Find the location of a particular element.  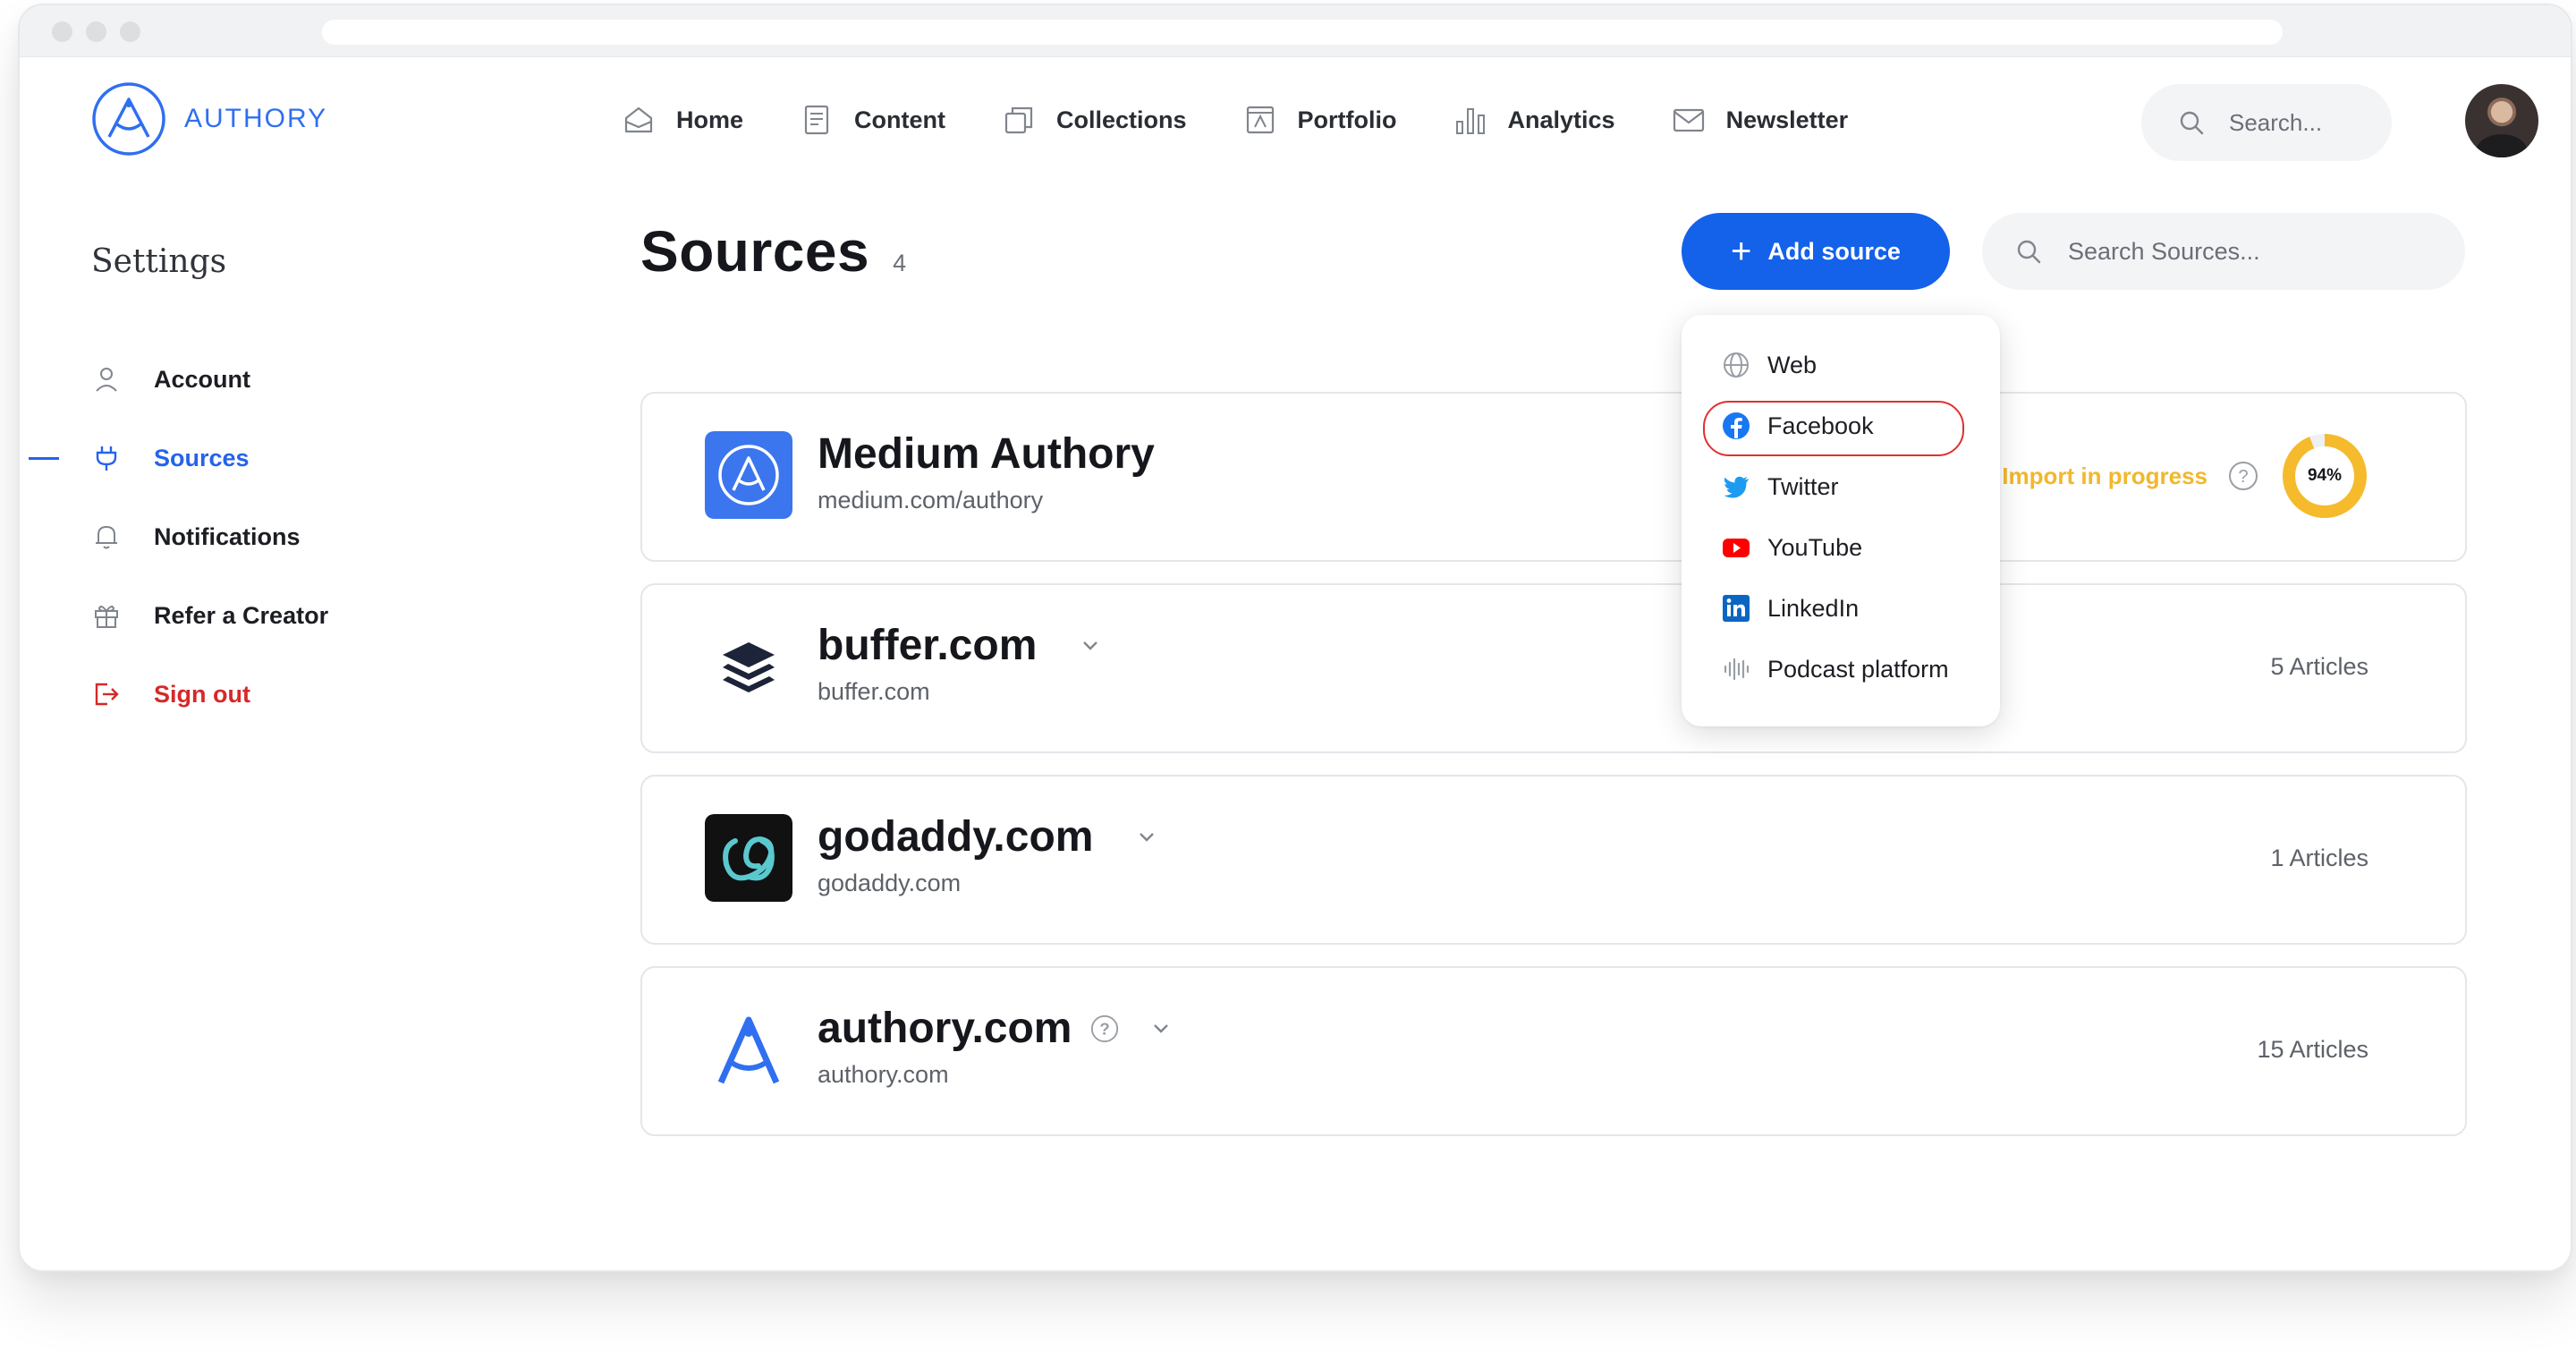

menu-item-label: LinkedIn is located at coordinates (1813, 608).